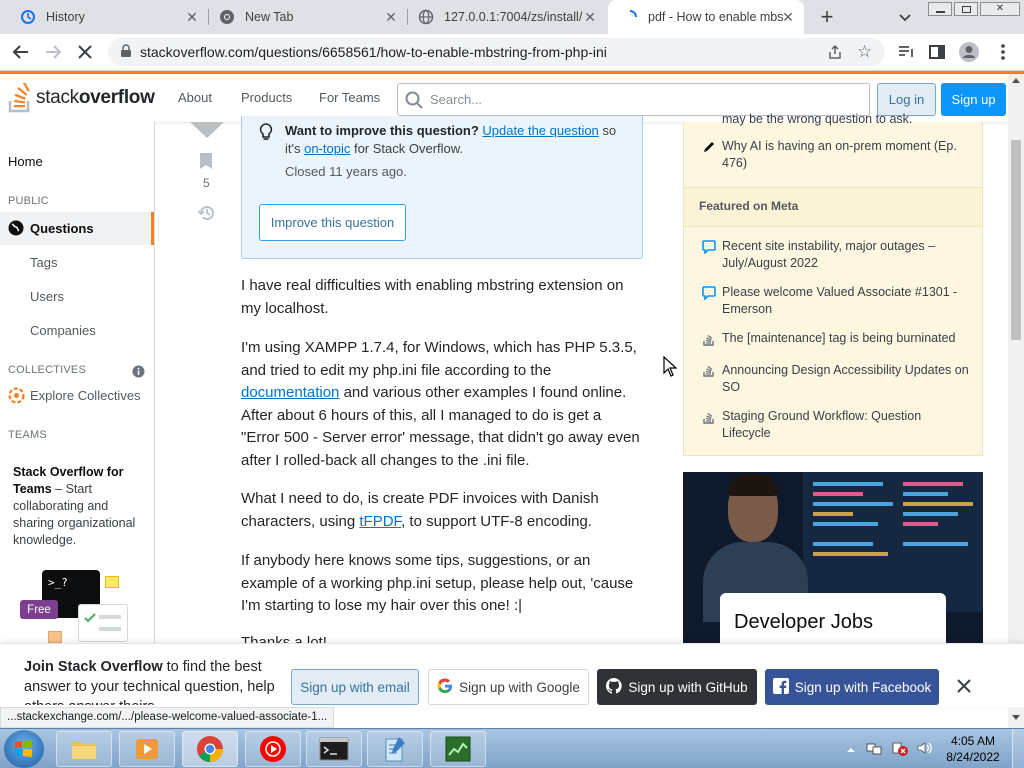 The height and width of the screenshot is (768, 1024). What do you see at coordinates (458, 749) in the screenshot?
I see `taskbar-chart-app` at bounding box center [458, 749].